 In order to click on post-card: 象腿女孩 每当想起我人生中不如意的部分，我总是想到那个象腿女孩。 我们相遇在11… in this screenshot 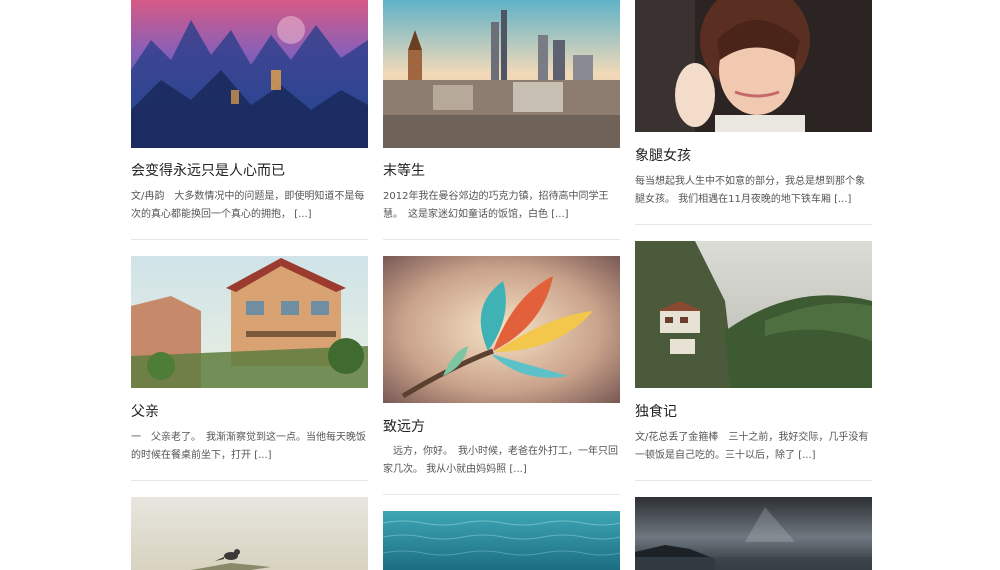, I will do `click(753, 112)`.